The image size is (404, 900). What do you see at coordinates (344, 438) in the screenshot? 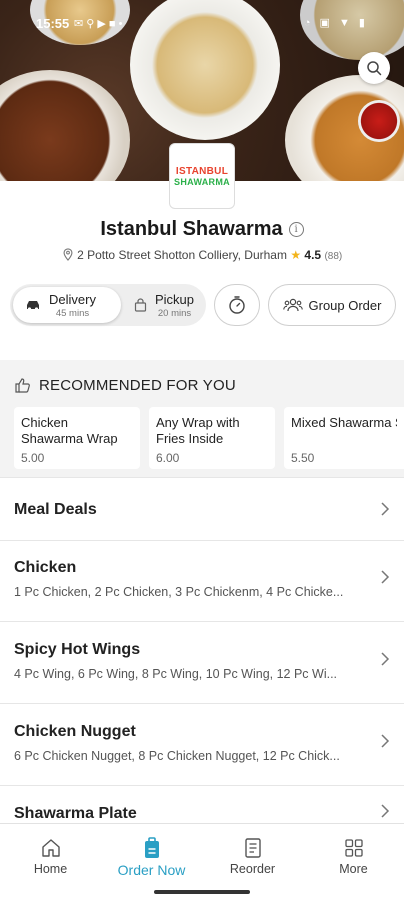
I see `recommended-item: Mixed Shawarma Sandwich 5.50` at bounding box center [344, 438].